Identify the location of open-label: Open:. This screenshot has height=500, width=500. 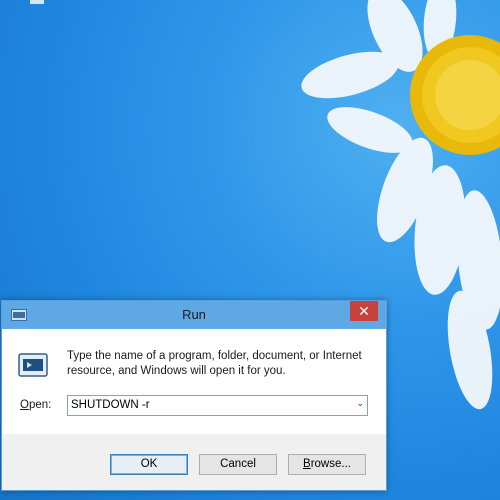
(35, 405).